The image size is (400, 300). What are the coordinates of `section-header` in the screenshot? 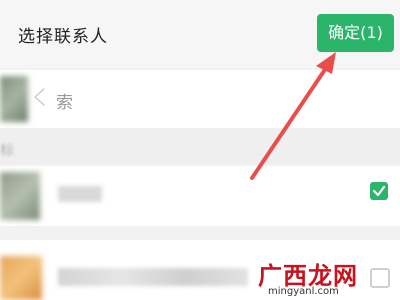 It's located at (200, 146).